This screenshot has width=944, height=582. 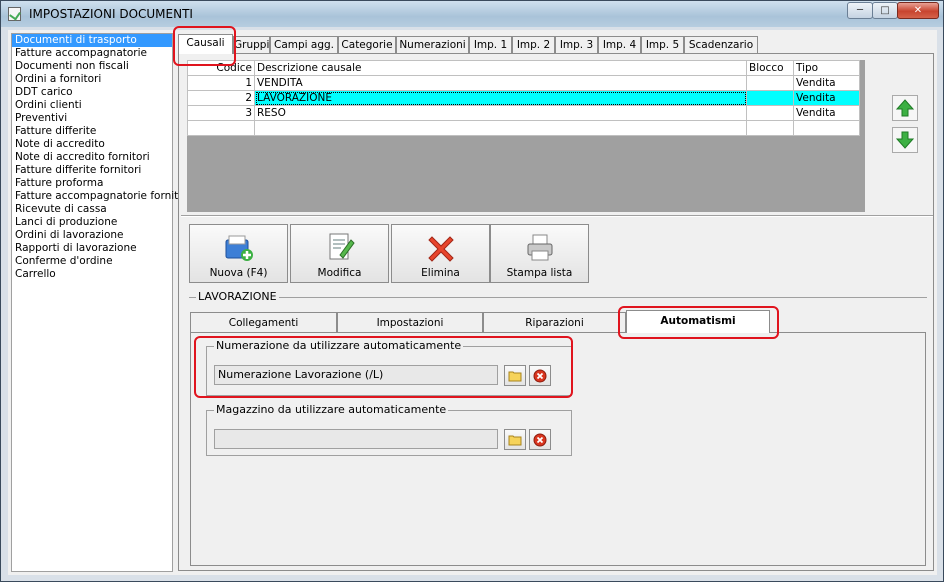 I want to click on delete-icon, so click(x=441, y=249).